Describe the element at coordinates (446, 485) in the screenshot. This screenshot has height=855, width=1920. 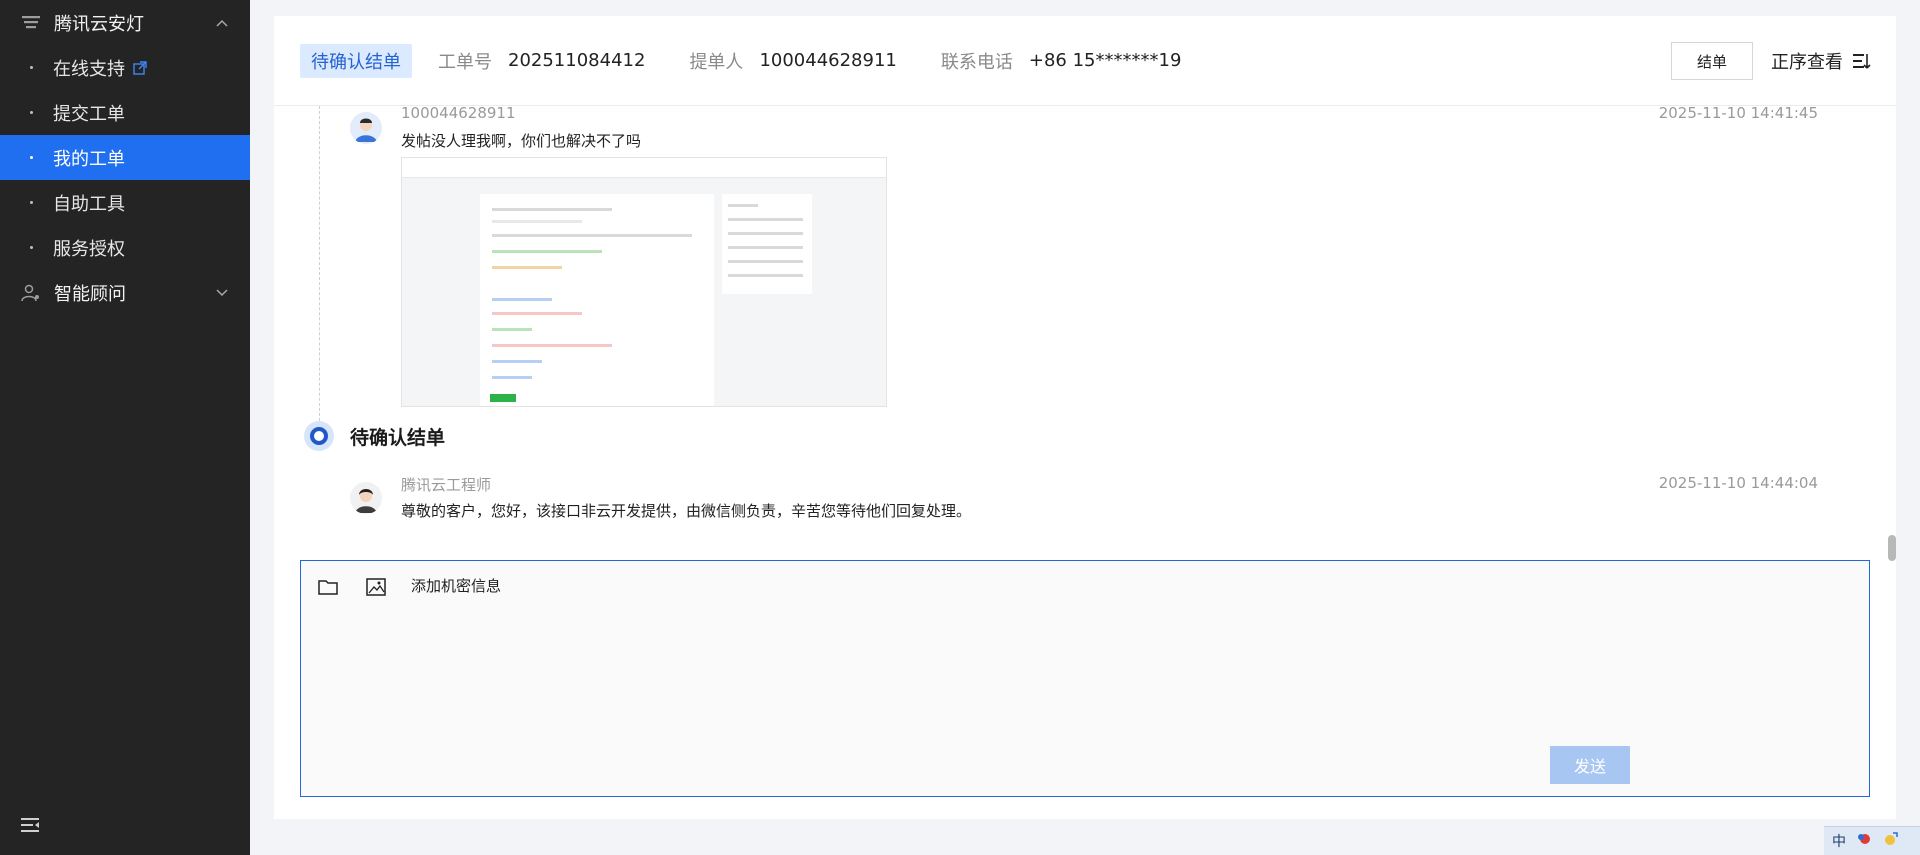
I see `message-author: 腾讯云工程师` at that location.